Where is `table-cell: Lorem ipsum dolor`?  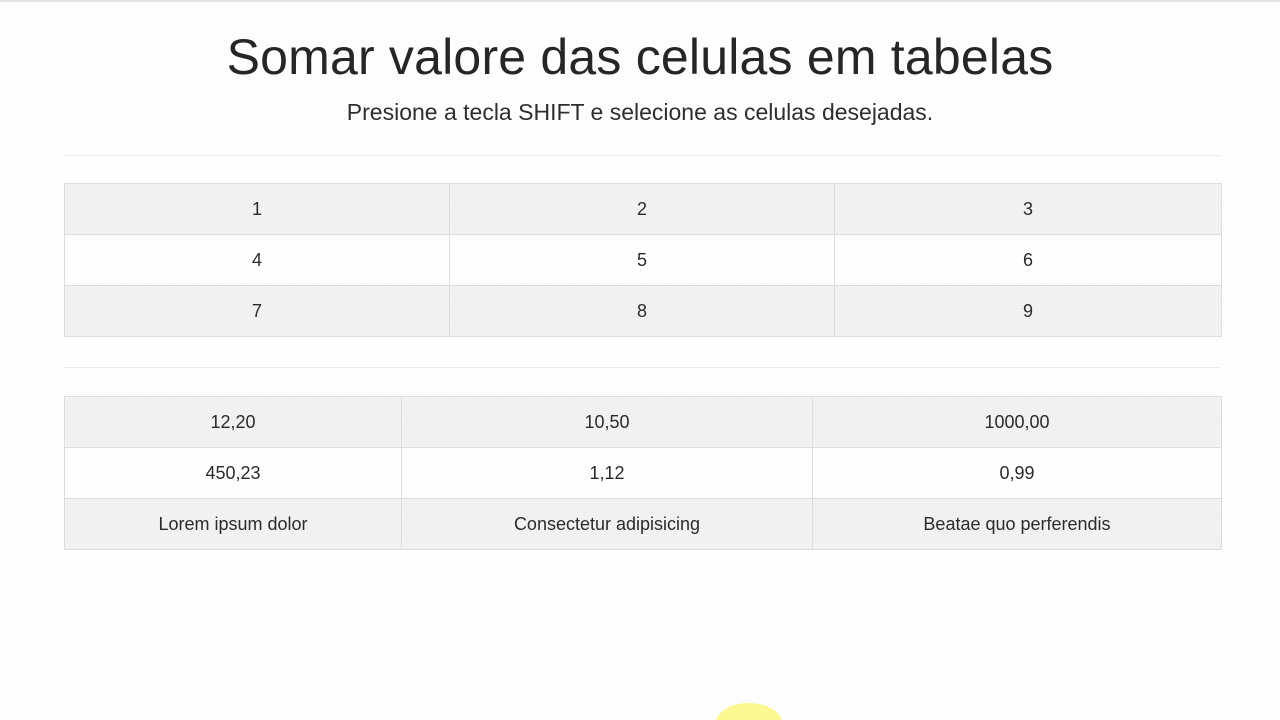 table-cell: Lorem ipsum dolor is located at coordinates (233, 524).